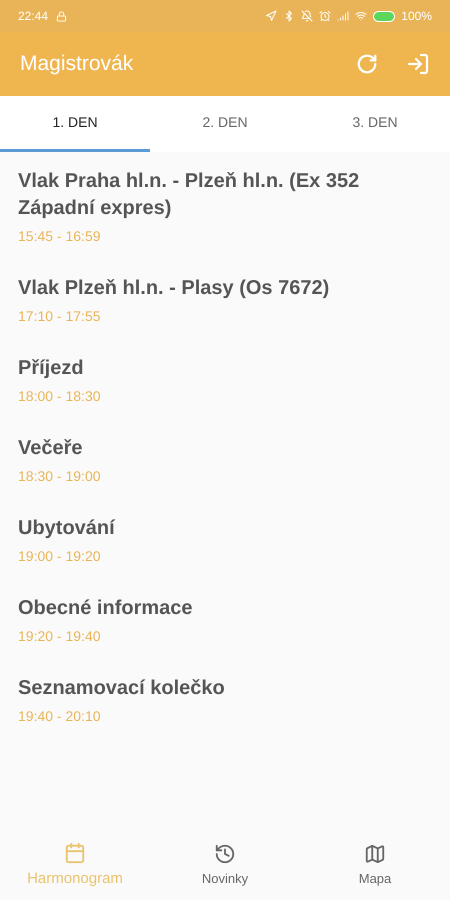 The image size is (450, 900). I want to click on event-title: Seznamovací kolečko, so click(122, 688).